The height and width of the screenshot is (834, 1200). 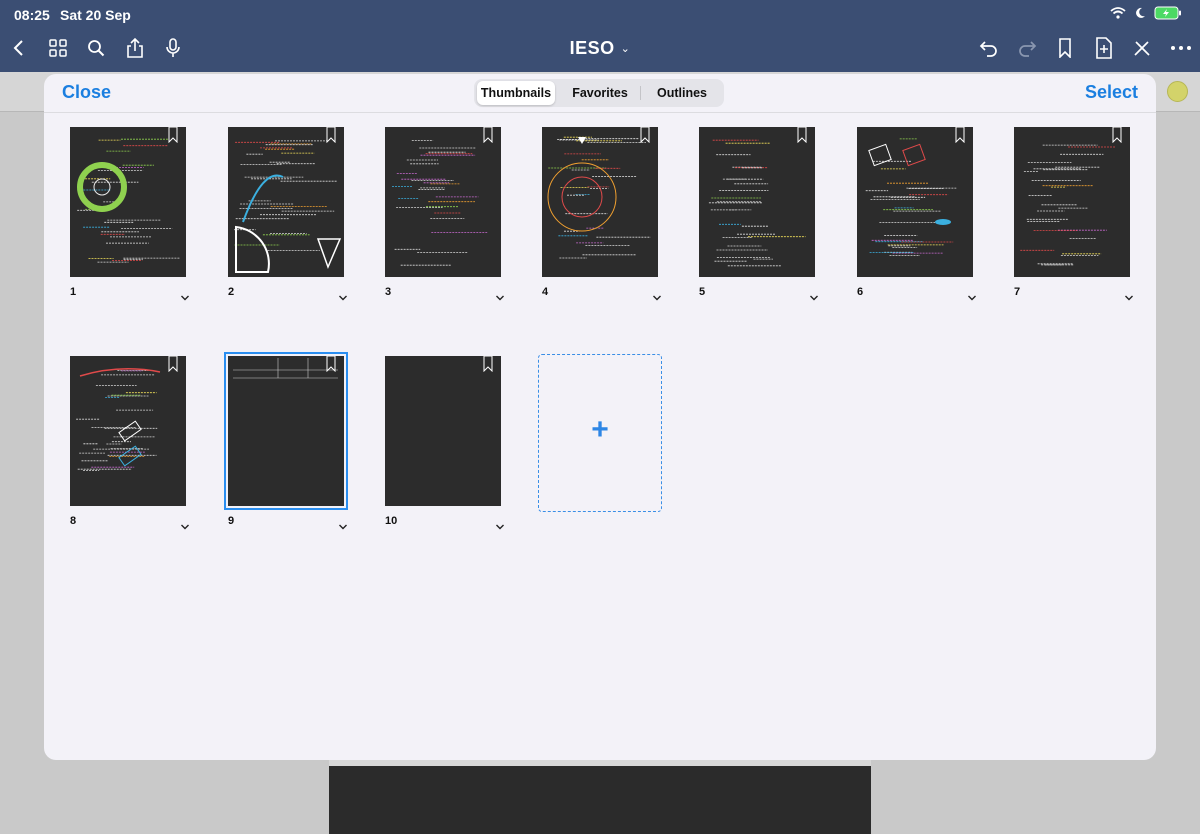 I want to click on select-button: Select, so click(x=1111, y=92).